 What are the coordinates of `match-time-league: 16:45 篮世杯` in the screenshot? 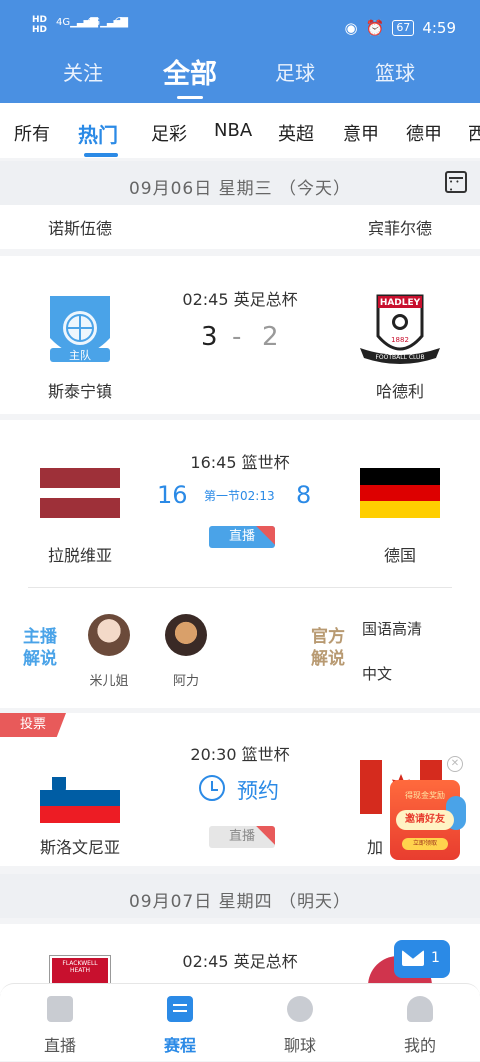 It's located at (240, 462).